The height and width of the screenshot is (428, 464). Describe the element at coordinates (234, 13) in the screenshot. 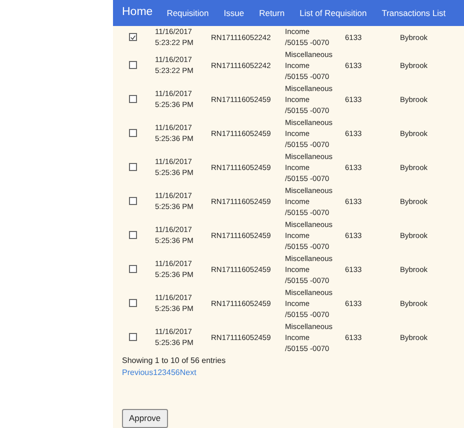

I see `nav-link: Issue` at that location.